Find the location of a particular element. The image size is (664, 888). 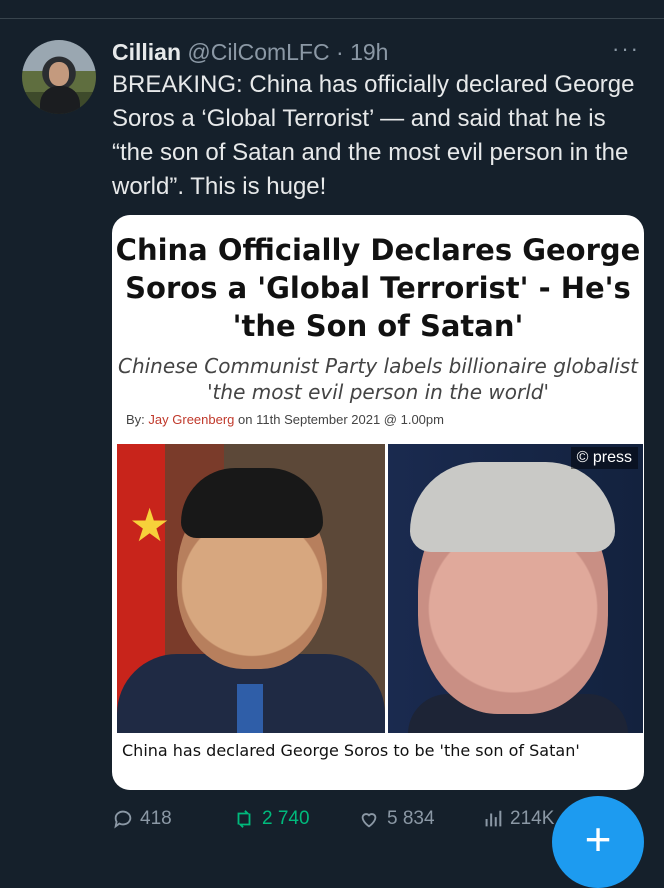

user-handle: @CilComLFC is located at coordinates (258, 52).